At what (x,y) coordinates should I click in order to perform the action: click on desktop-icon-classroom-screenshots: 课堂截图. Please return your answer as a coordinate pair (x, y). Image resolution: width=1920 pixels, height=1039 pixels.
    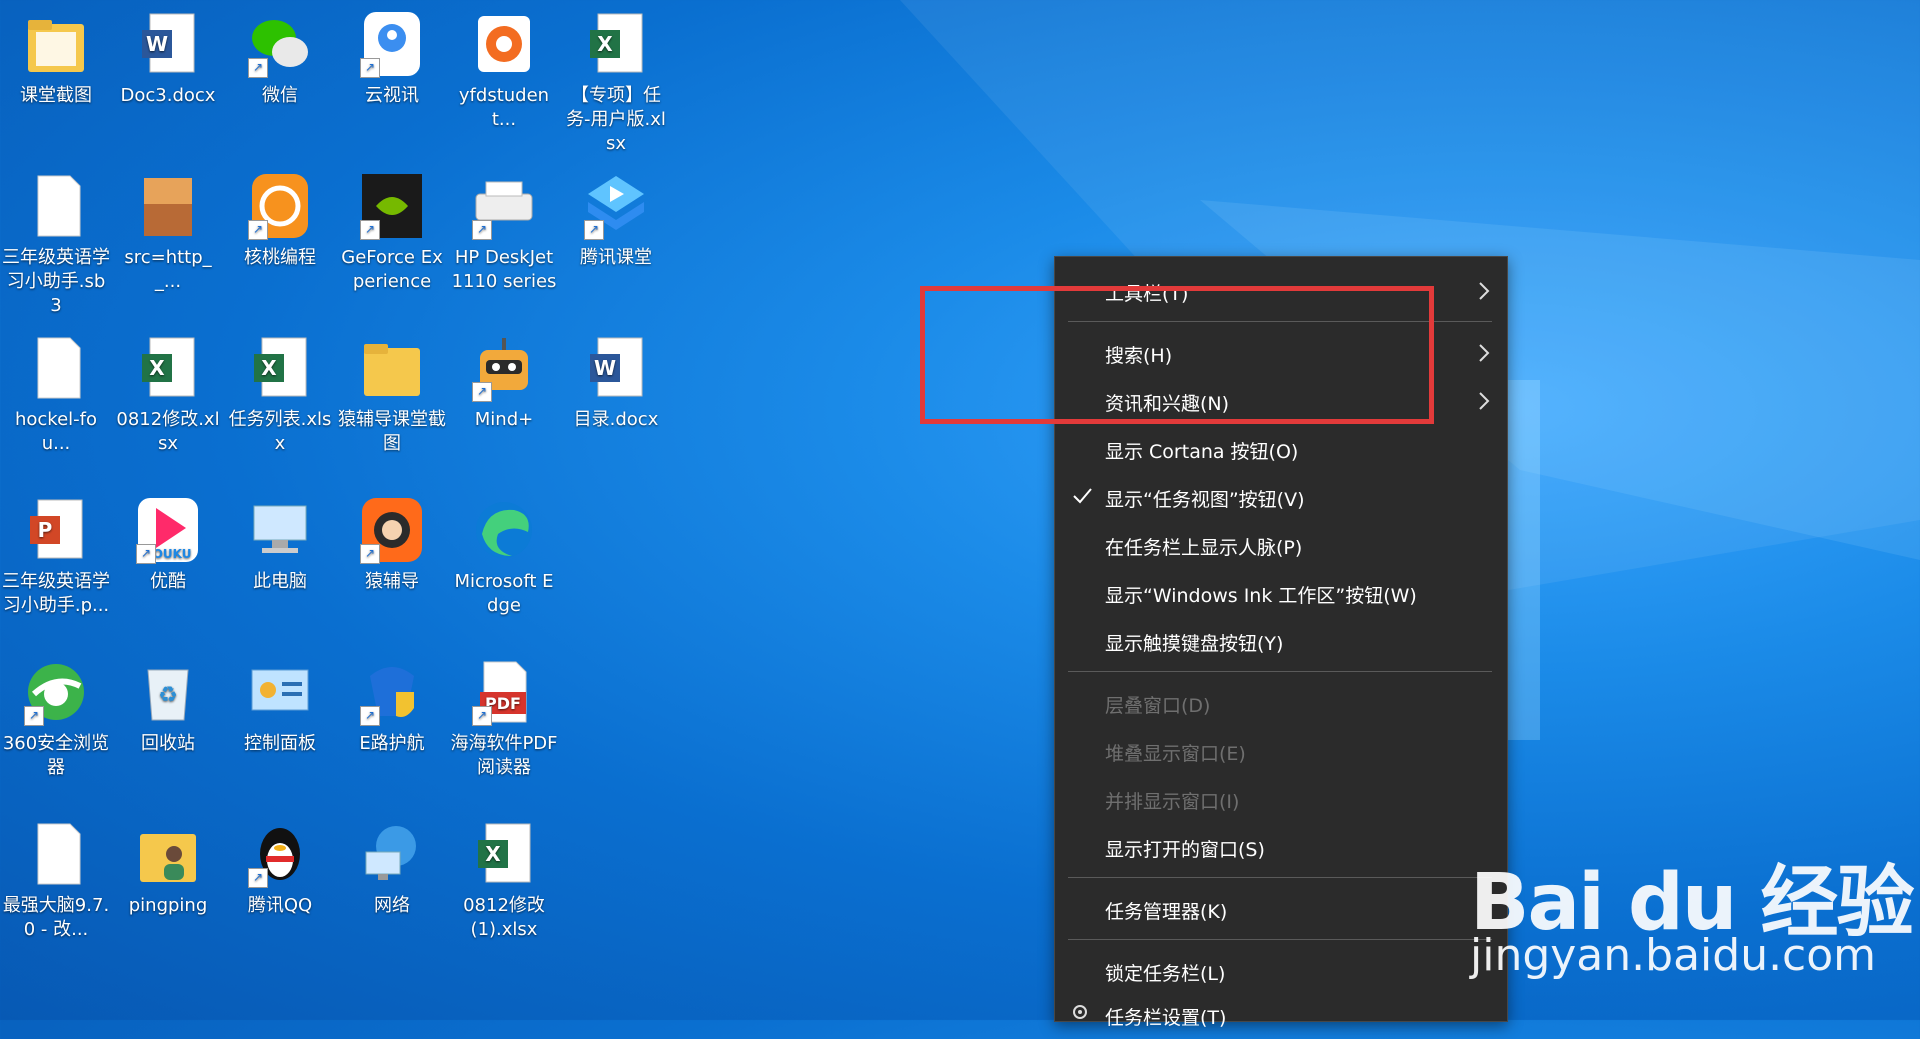
    Looking at the image, I should click on (56, 58).